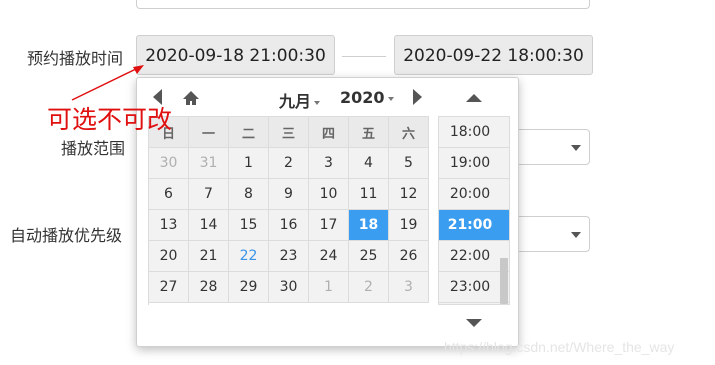 The image size is (715, 365). I want to click on calendar-day: 11, so click(369, 194).